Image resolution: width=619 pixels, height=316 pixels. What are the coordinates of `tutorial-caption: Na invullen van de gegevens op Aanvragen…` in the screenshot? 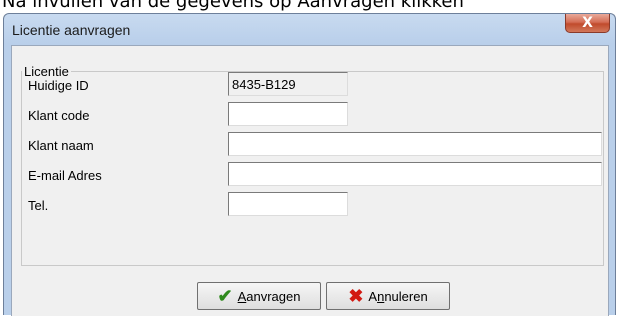 It's located at (233, 6).